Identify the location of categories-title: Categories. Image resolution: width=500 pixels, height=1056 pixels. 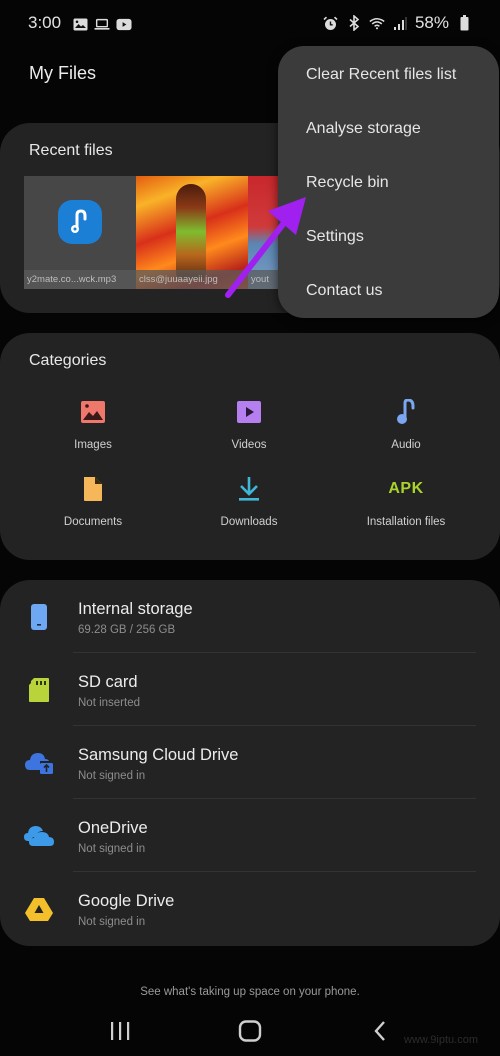
(68, 360).